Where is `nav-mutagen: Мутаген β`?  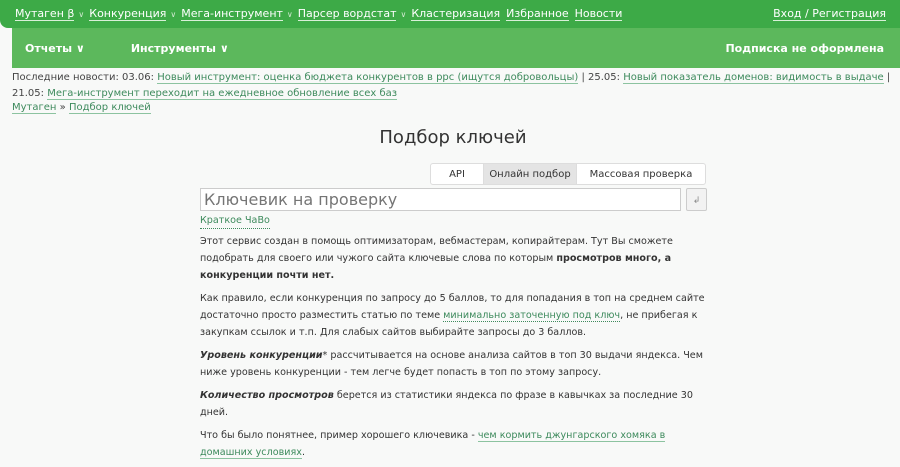
nav-mutagen: Мутаген β is located at coordinates (45, 14).